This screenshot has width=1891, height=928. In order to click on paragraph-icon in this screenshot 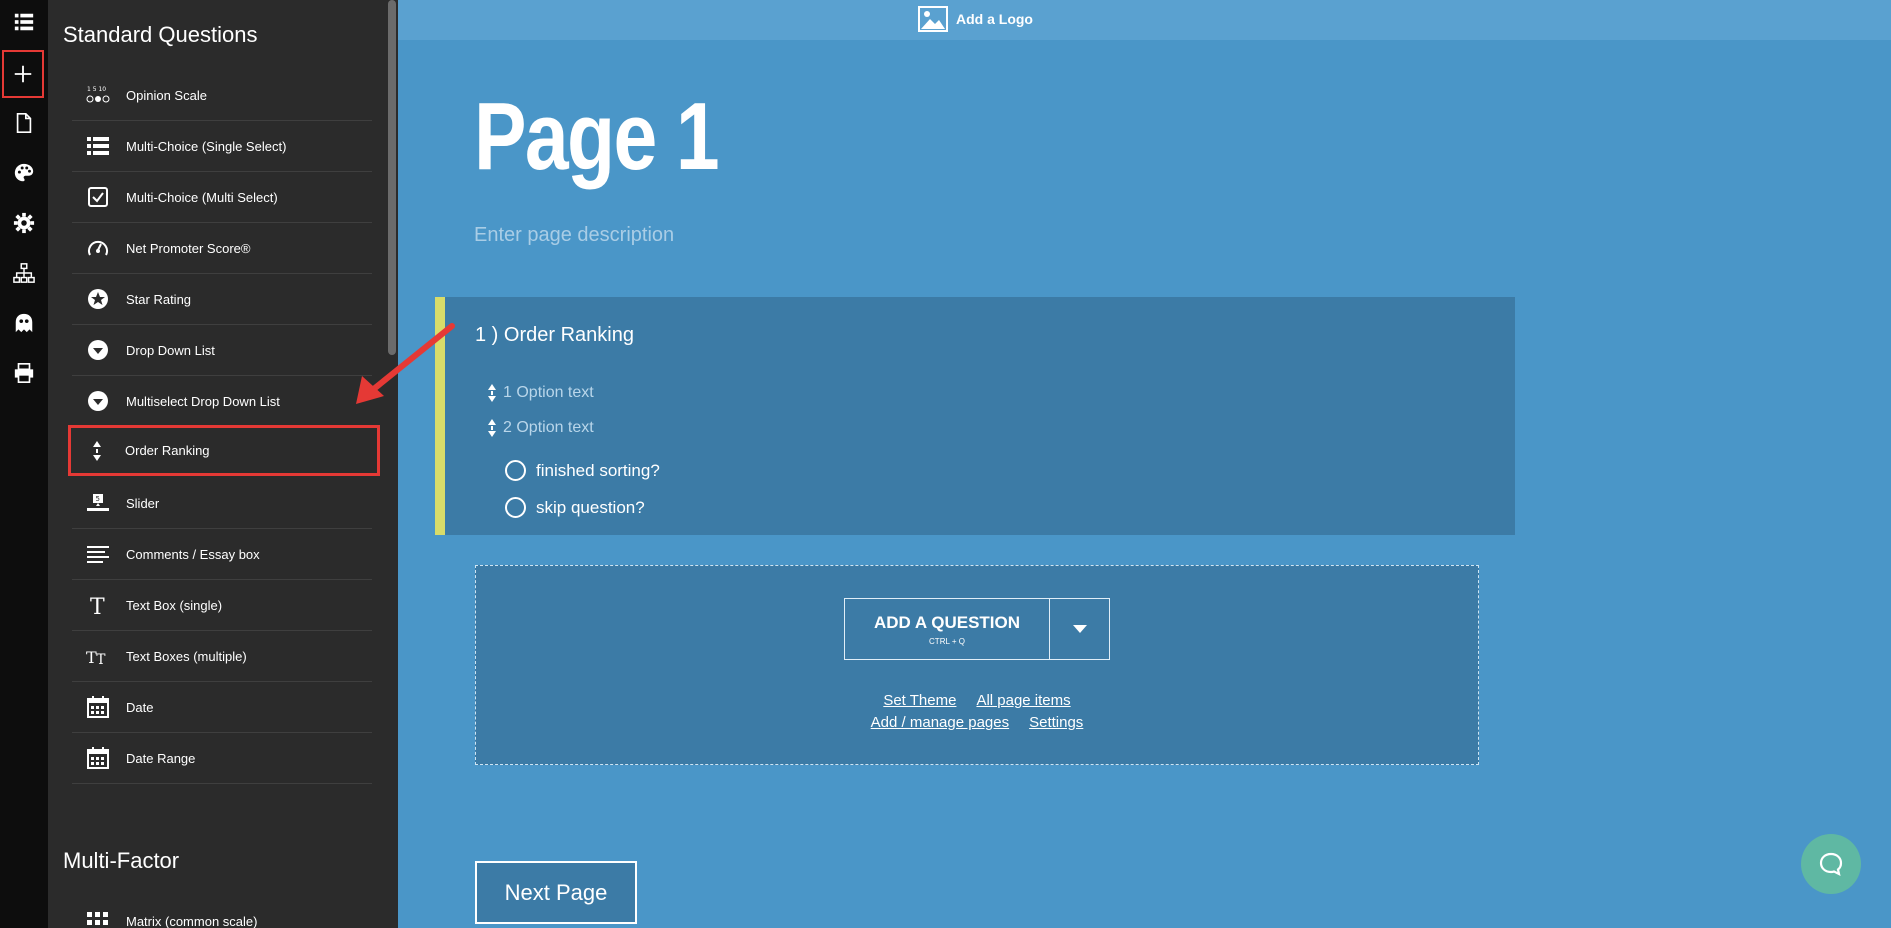, I will do `click(98, 554)`.